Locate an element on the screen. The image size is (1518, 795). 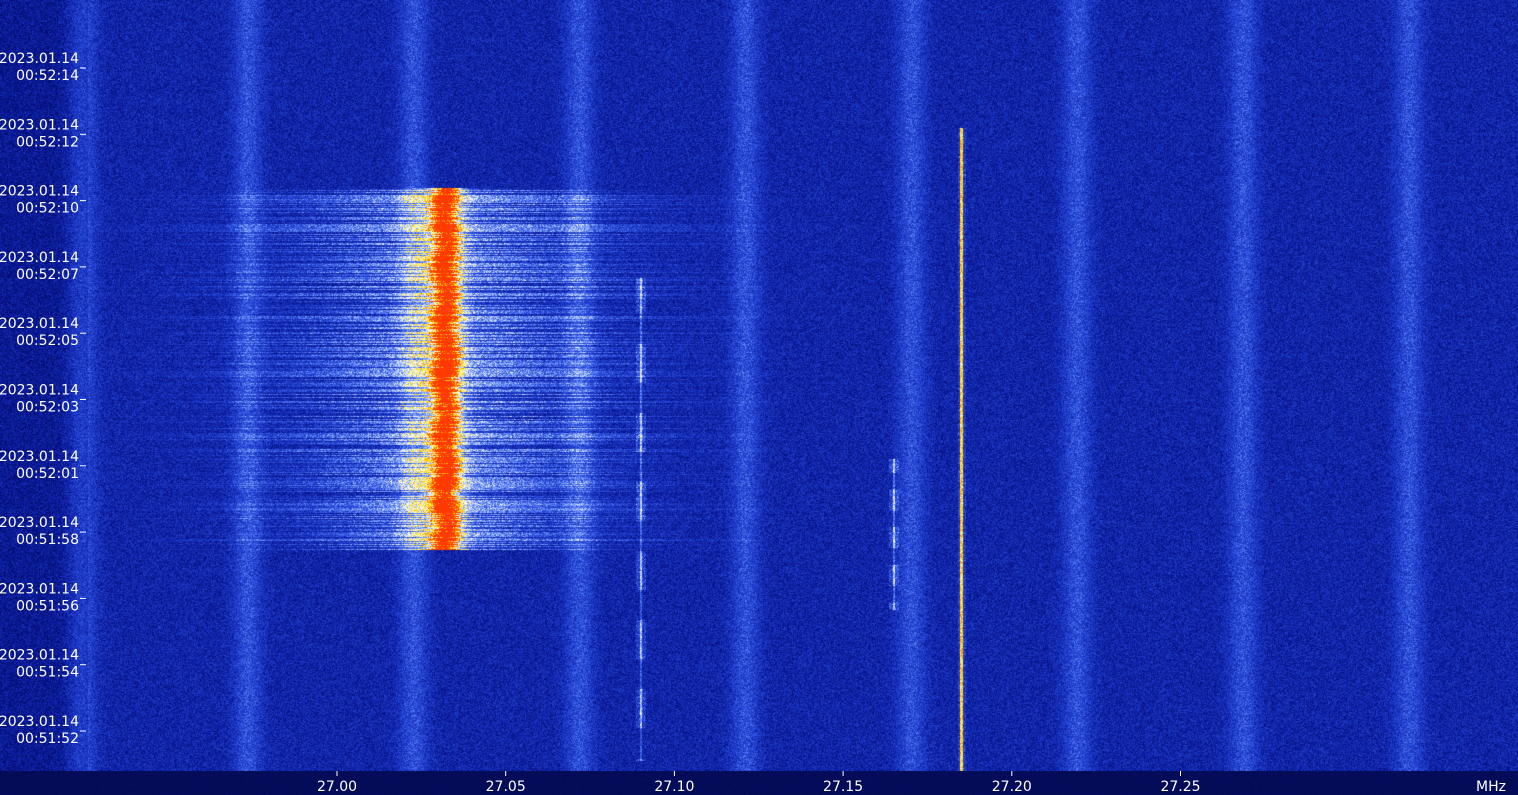
freq-tick-label: 27.10 is located at coordinates (674, 787).